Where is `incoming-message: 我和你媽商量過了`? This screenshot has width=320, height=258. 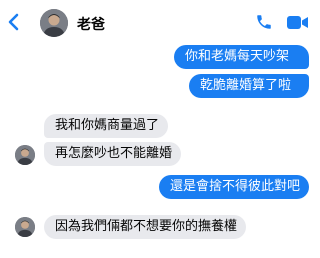 incoming-message: 我和你媽商量過了 is located at coordinates (106, 126).